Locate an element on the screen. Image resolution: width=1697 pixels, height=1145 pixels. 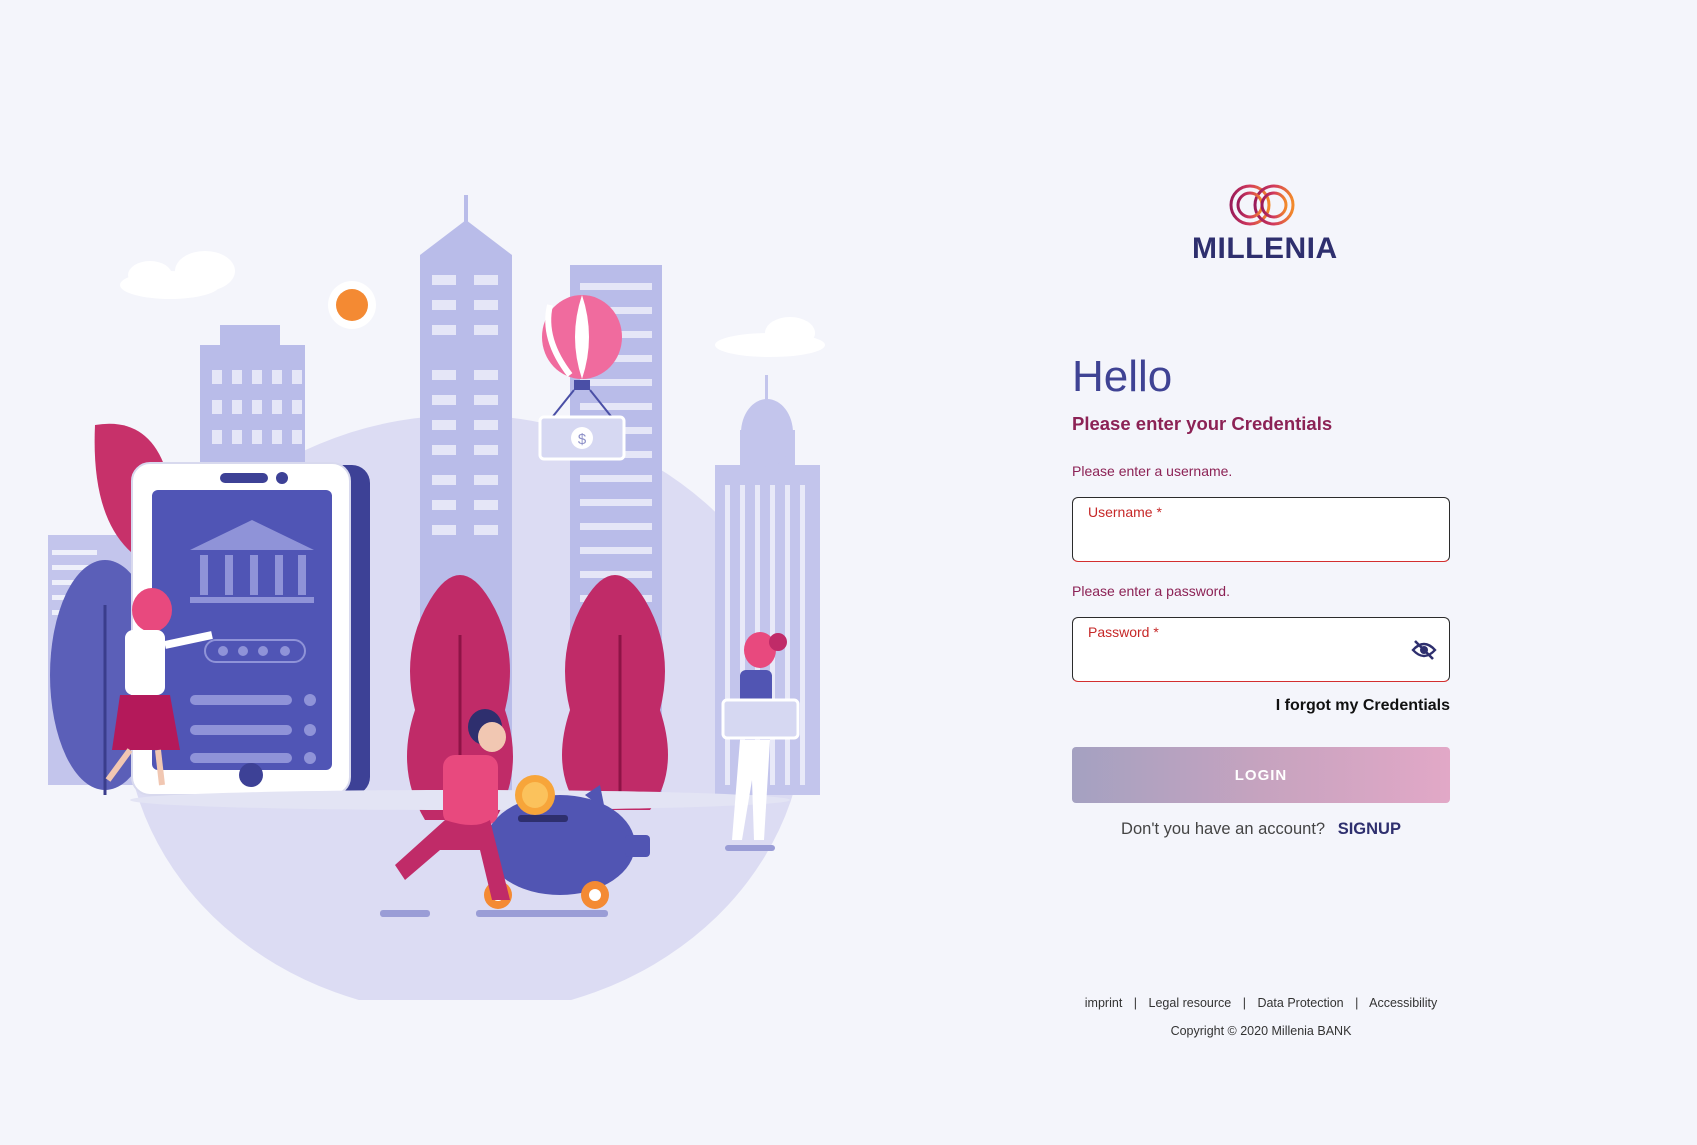
signup-prompt: Don't you have an account? is located at coordinates (1223, 829).